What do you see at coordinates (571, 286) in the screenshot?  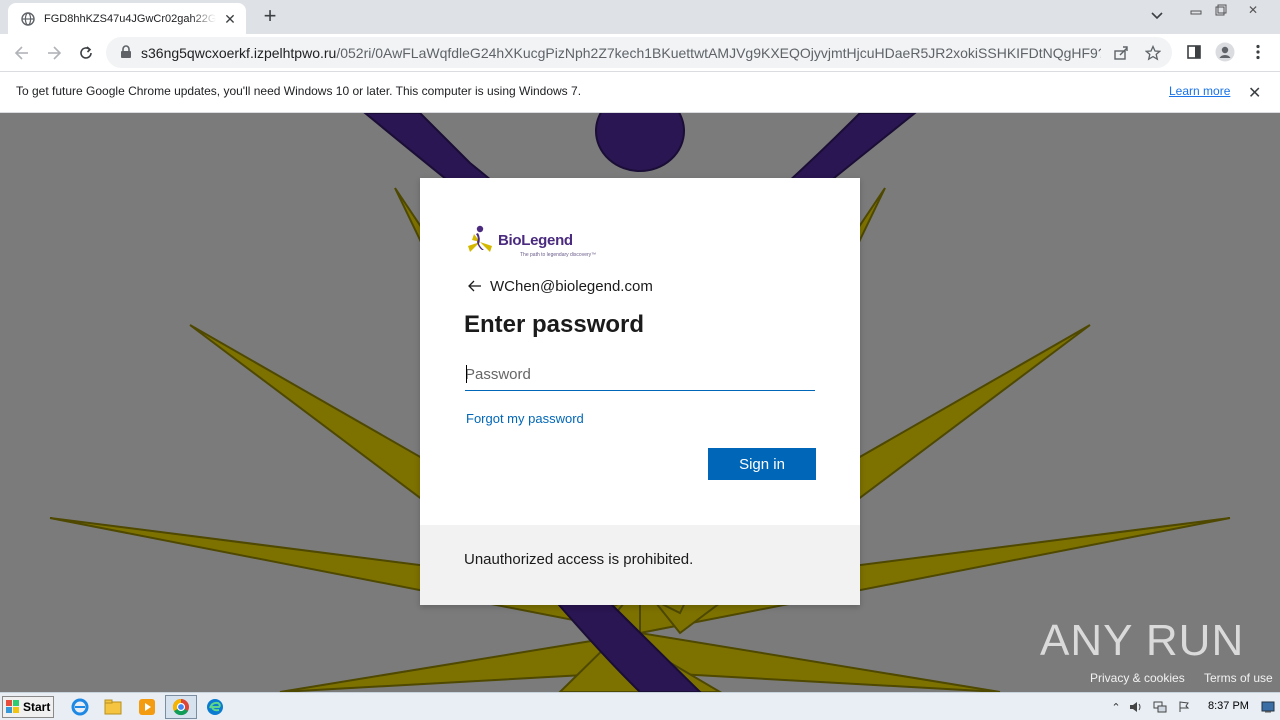 I see `account-identity: WChen@biolegend.com` at bounding box center [571, 286].